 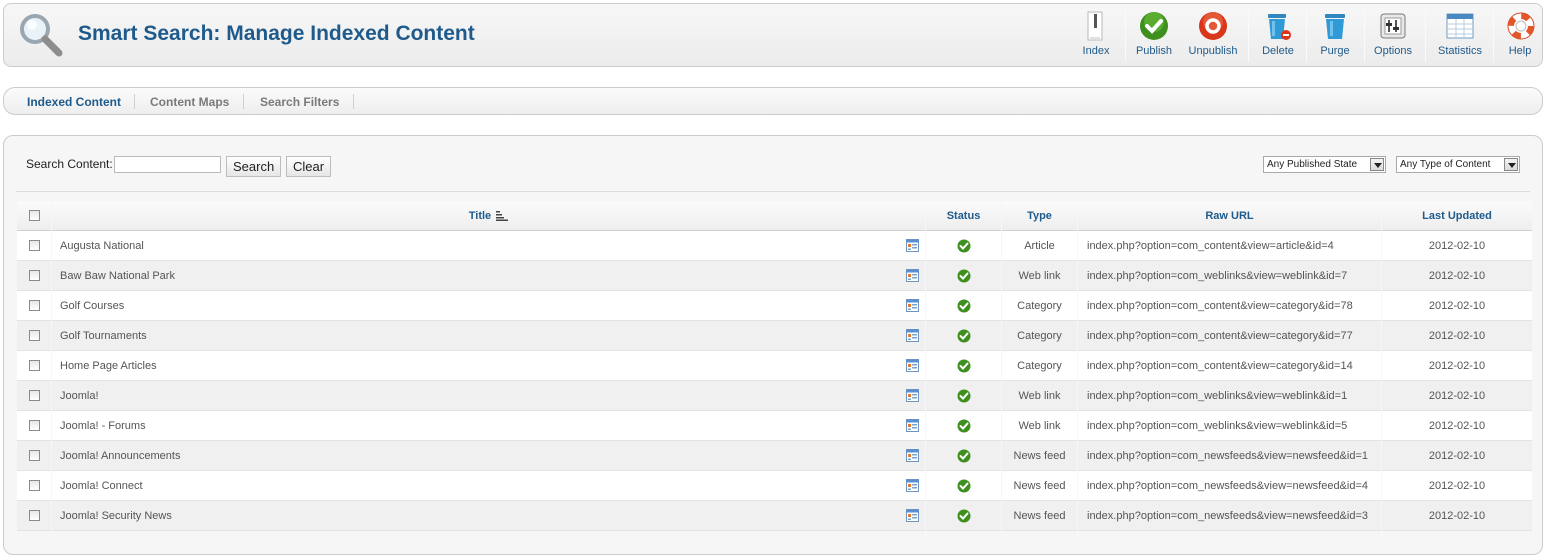 What do you see at coordinates (134, 101) in the screenshot?
I see `submenu-divider` at bounding box center [134, 101].